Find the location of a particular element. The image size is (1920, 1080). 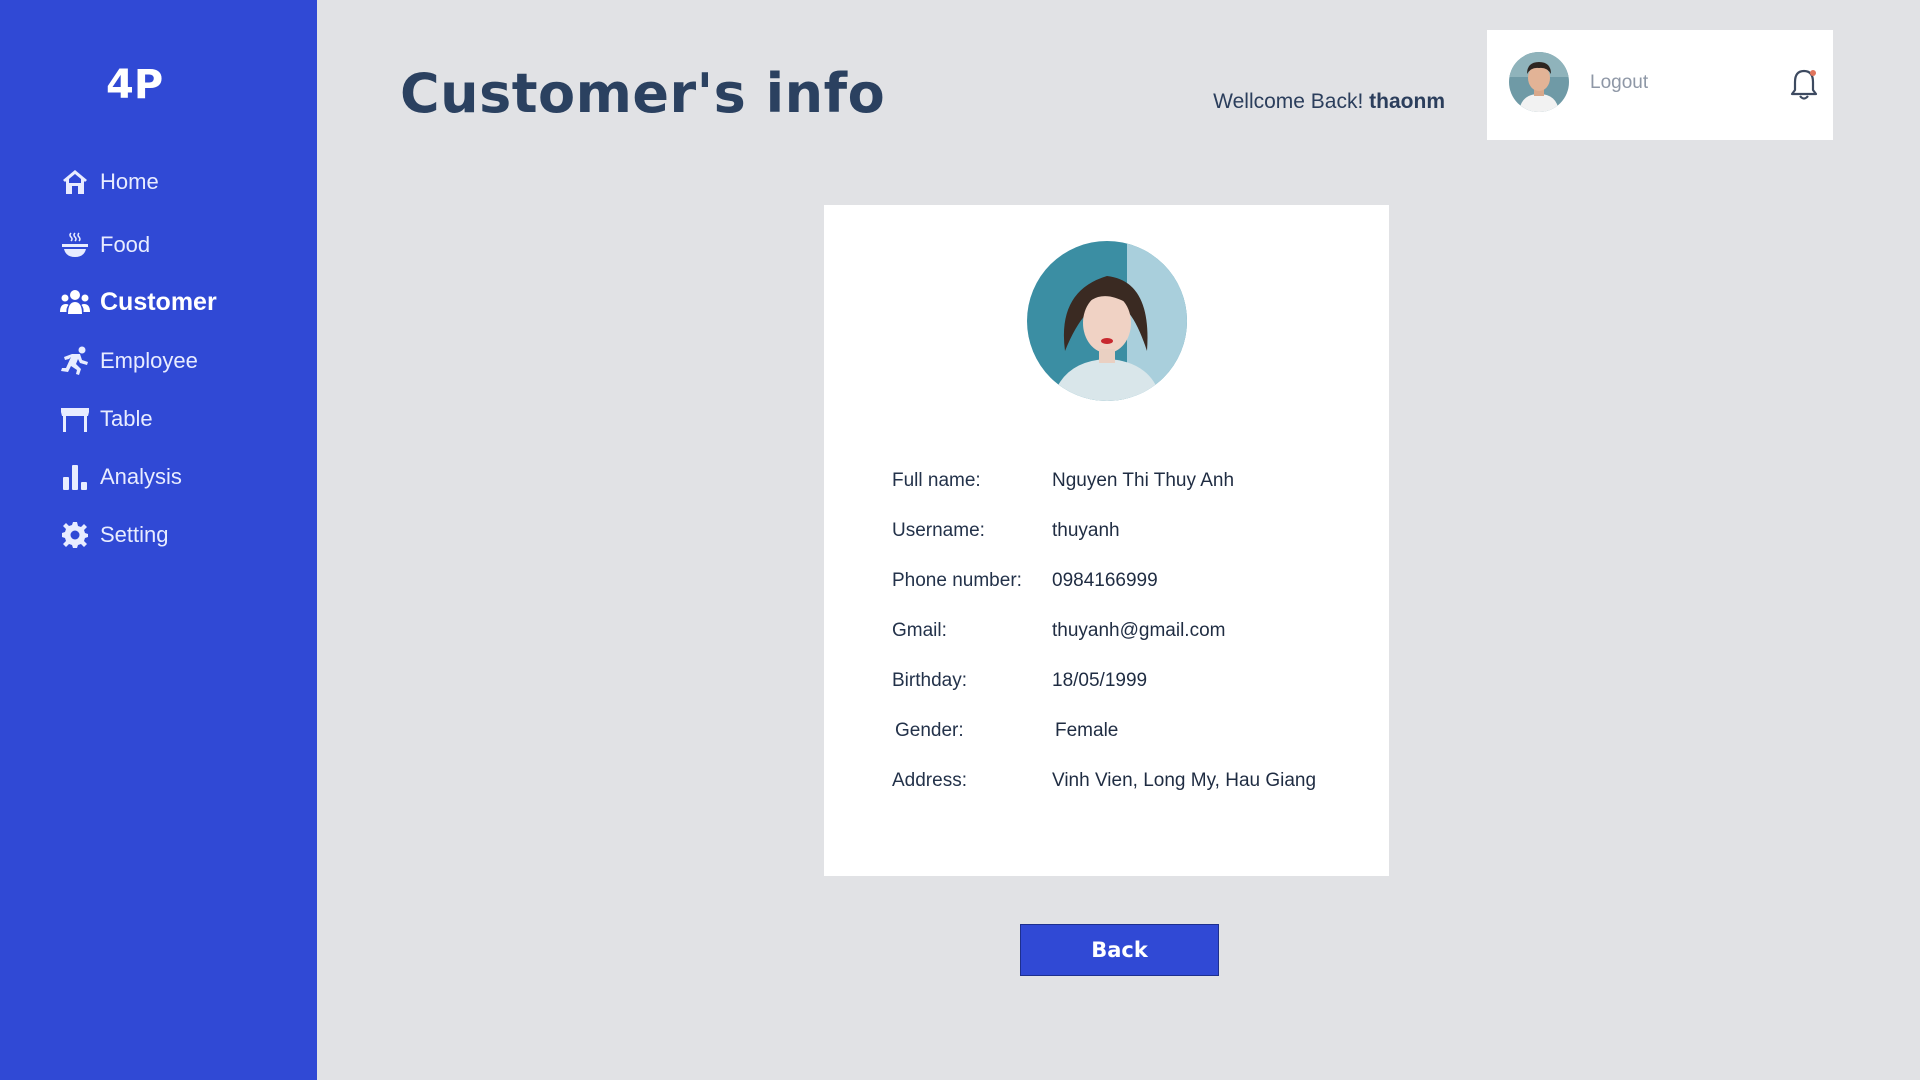

sidebar-item-label: Setting is located at coordinates (134, 534).